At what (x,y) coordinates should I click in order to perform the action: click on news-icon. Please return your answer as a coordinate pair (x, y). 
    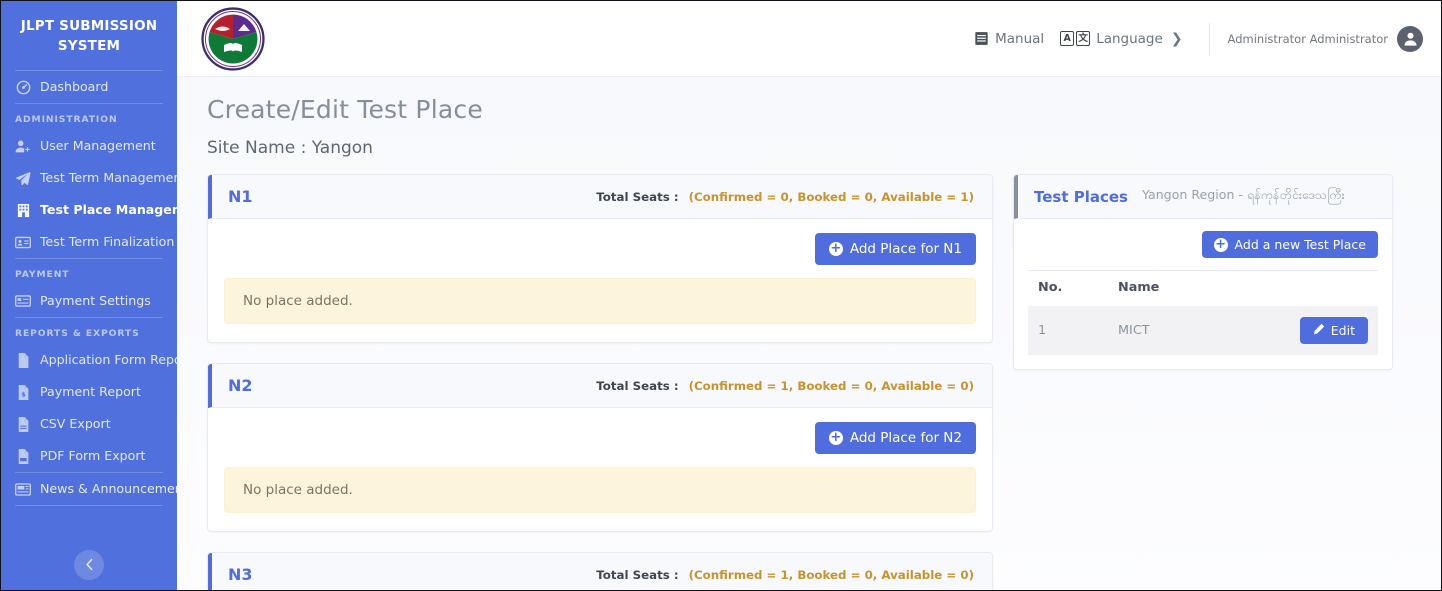
    Looking at the image, I should click on (23, 489).